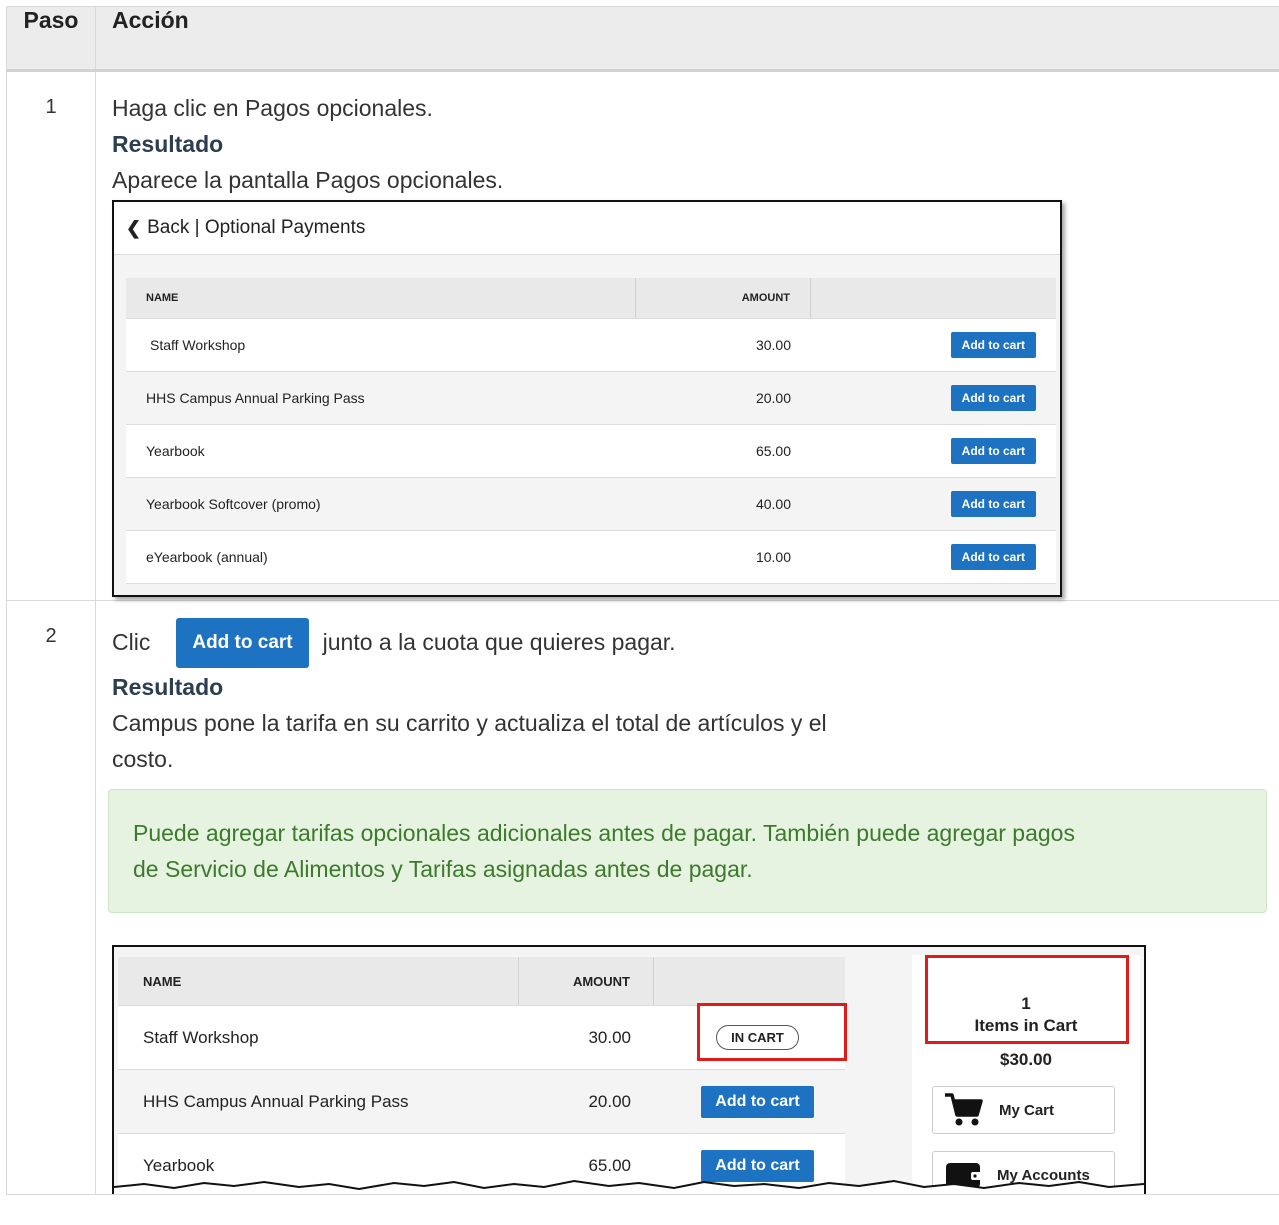 The height and width of the screenshot is (1225, 1279). What do you see at coordinates (591, 345) in the screenshot?
I see `table-row: Staff Workshop 30.00 Add to cart` at bounding box center [591, 345].